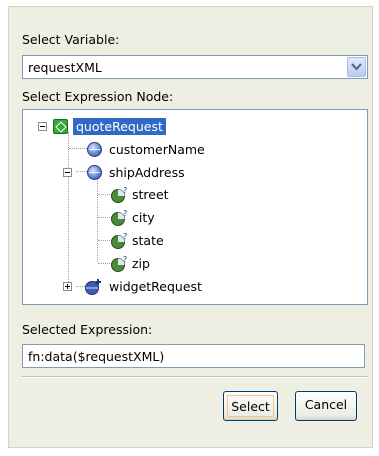 This screenshot has height=456, width=379. Describe the element at coordinates (98, 96) in the screenshot. I see `select-expression-node-label: Select Expression Node:` at that location.